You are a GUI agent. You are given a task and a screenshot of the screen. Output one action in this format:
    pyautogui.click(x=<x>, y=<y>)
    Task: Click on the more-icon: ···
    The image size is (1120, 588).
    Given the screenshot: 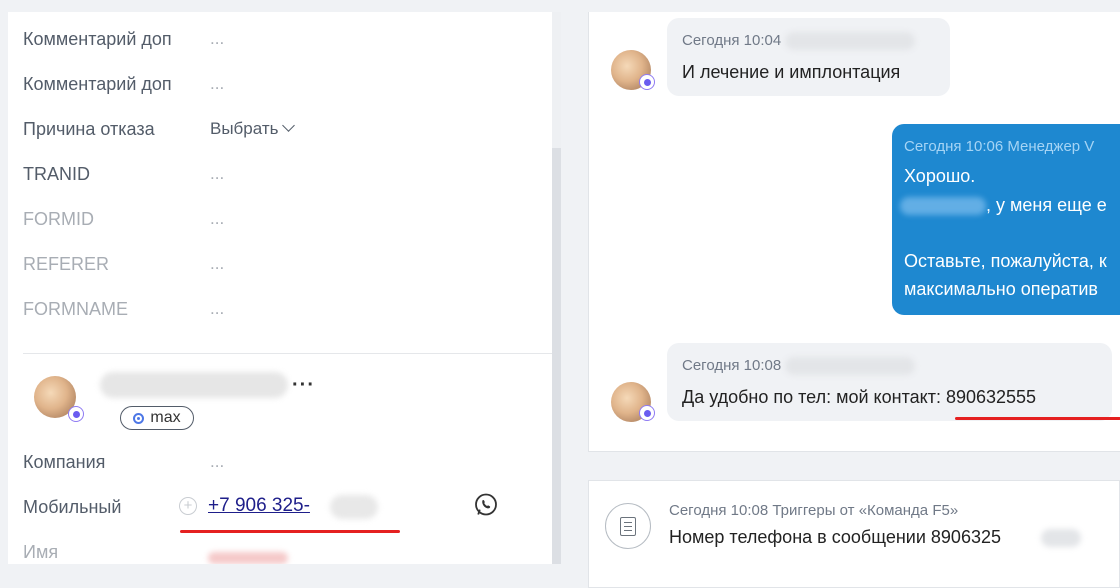 What is the action you would take?
    pyautogui.click(x=303, y=385)
    